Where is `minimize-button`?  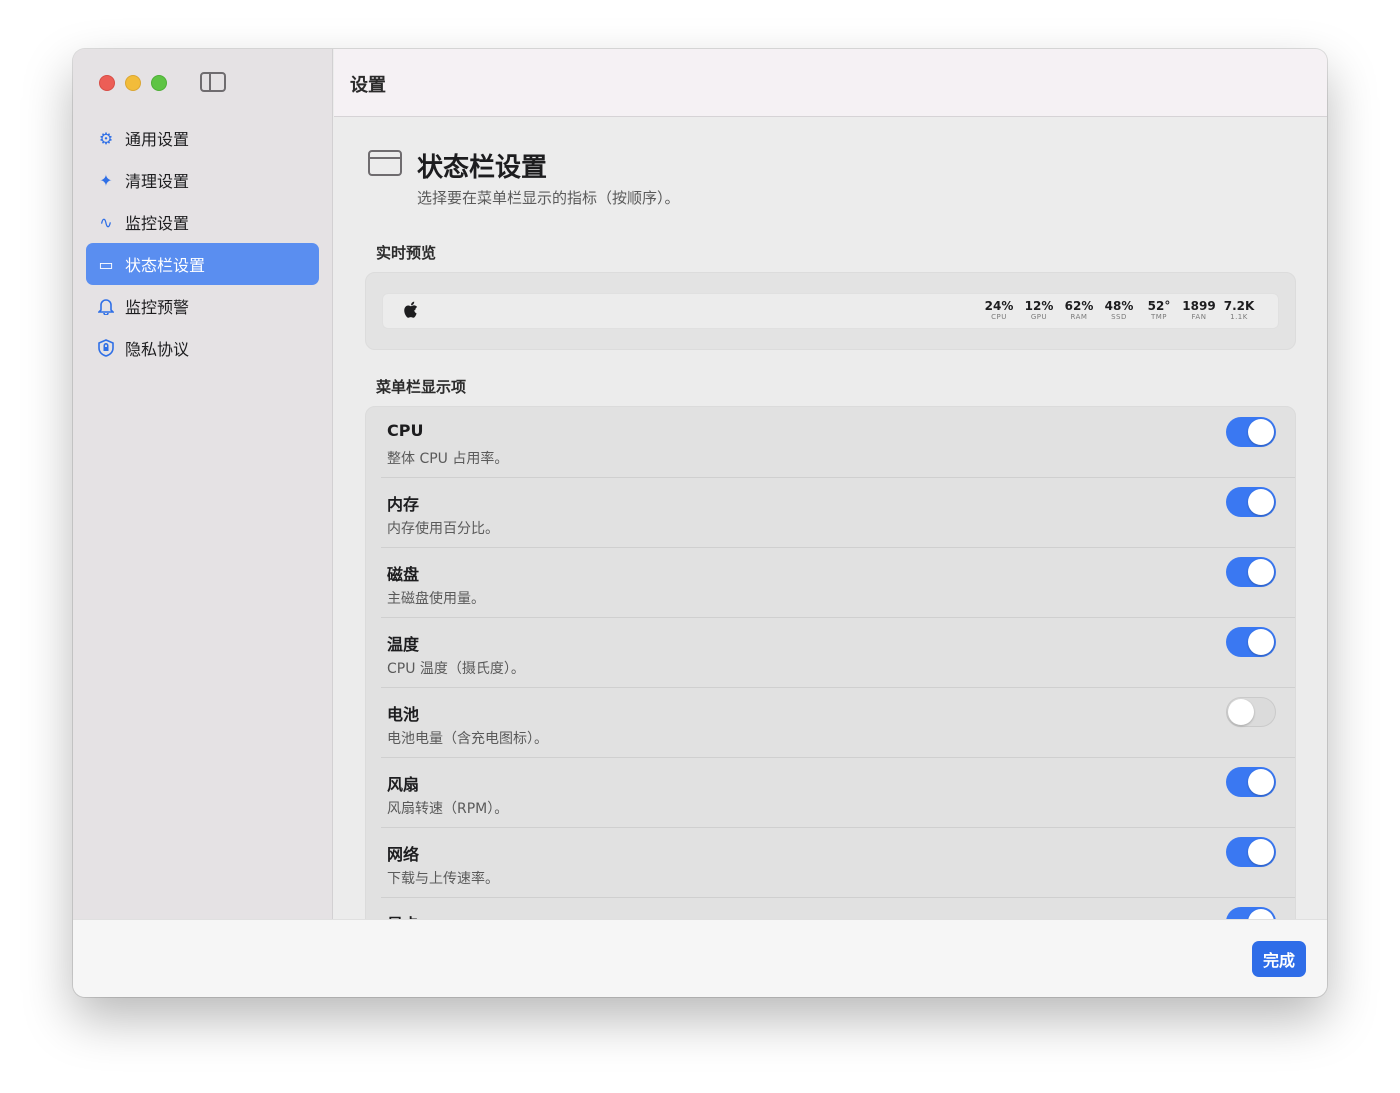 minimize-button is located at coordinates (133, 83).